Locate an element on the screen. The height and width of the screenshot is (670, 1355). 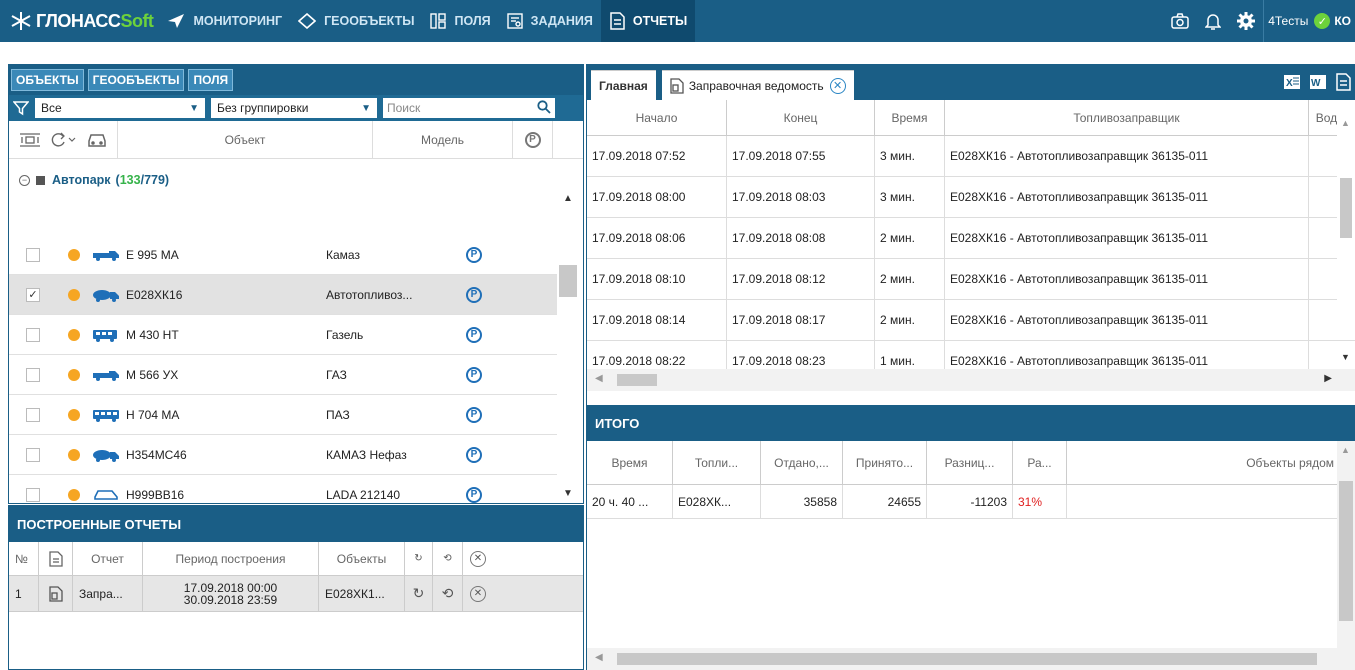
totals-horizontal-scrollbar: ◀ is located at coordinates (971, 659).